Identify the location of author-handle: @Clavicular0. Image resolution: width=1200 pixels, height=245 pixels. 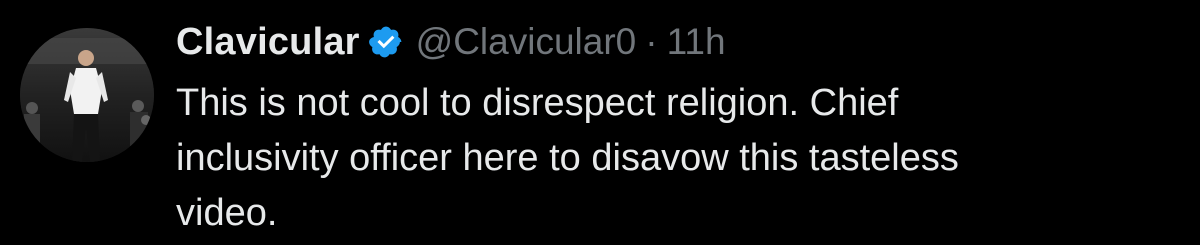
(526, 42).